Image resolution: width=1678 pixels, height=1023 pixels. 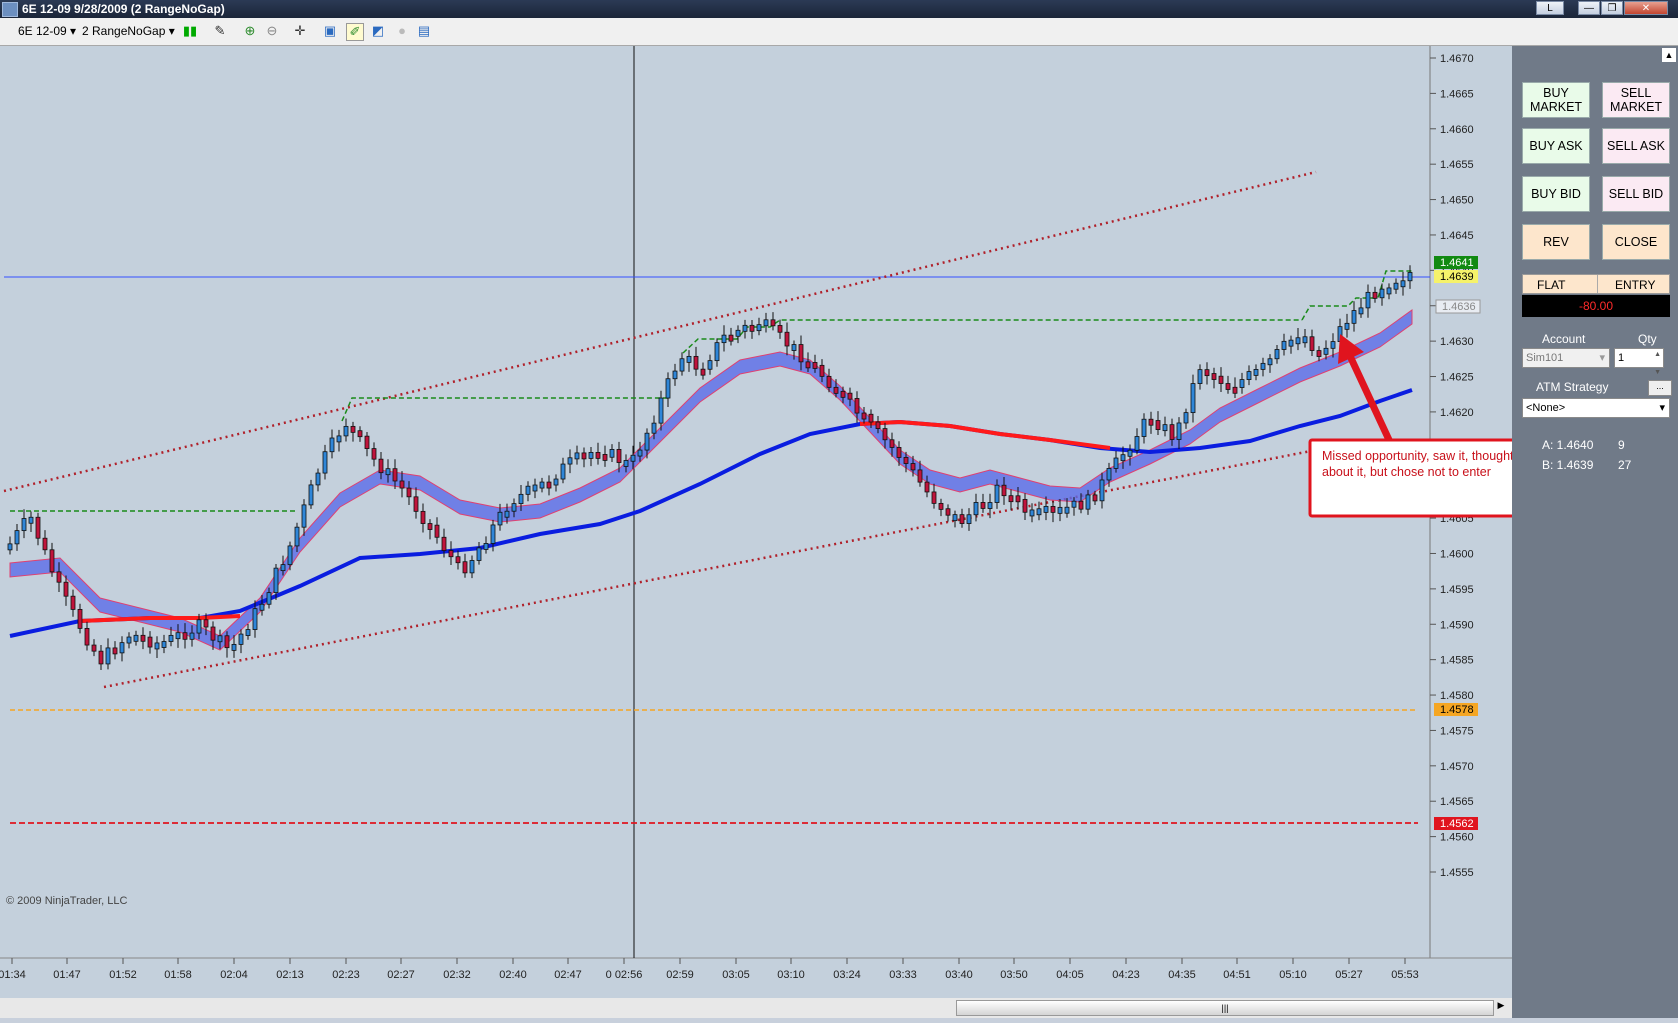 What do you see at coordinates (1556, 242) in the screenshot?
I see `reverse-button: REV` at bounding box center [1556, 242].